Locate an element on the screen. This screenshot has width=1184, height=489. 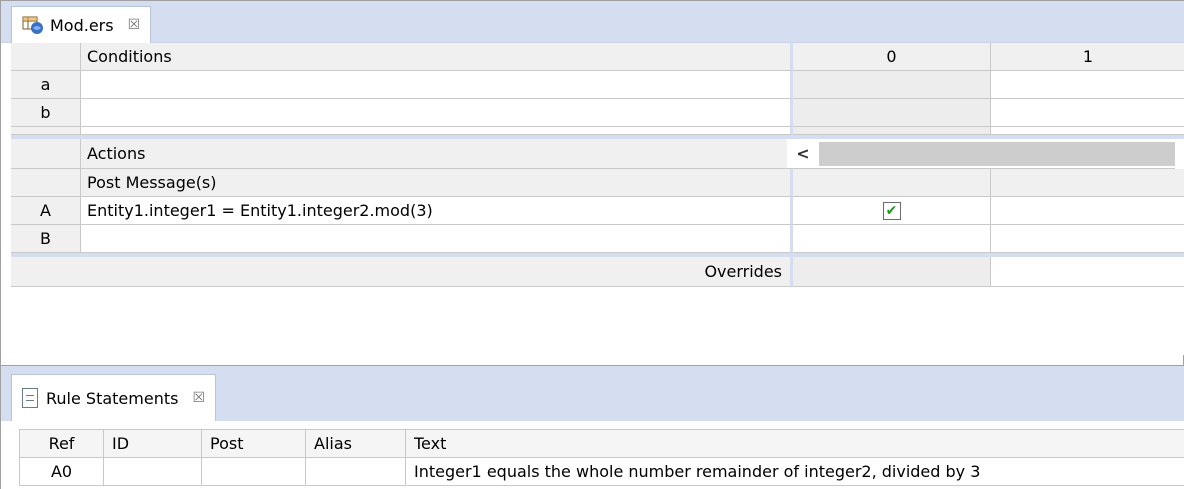
condition-row: a is located at coordinates (597, 85).